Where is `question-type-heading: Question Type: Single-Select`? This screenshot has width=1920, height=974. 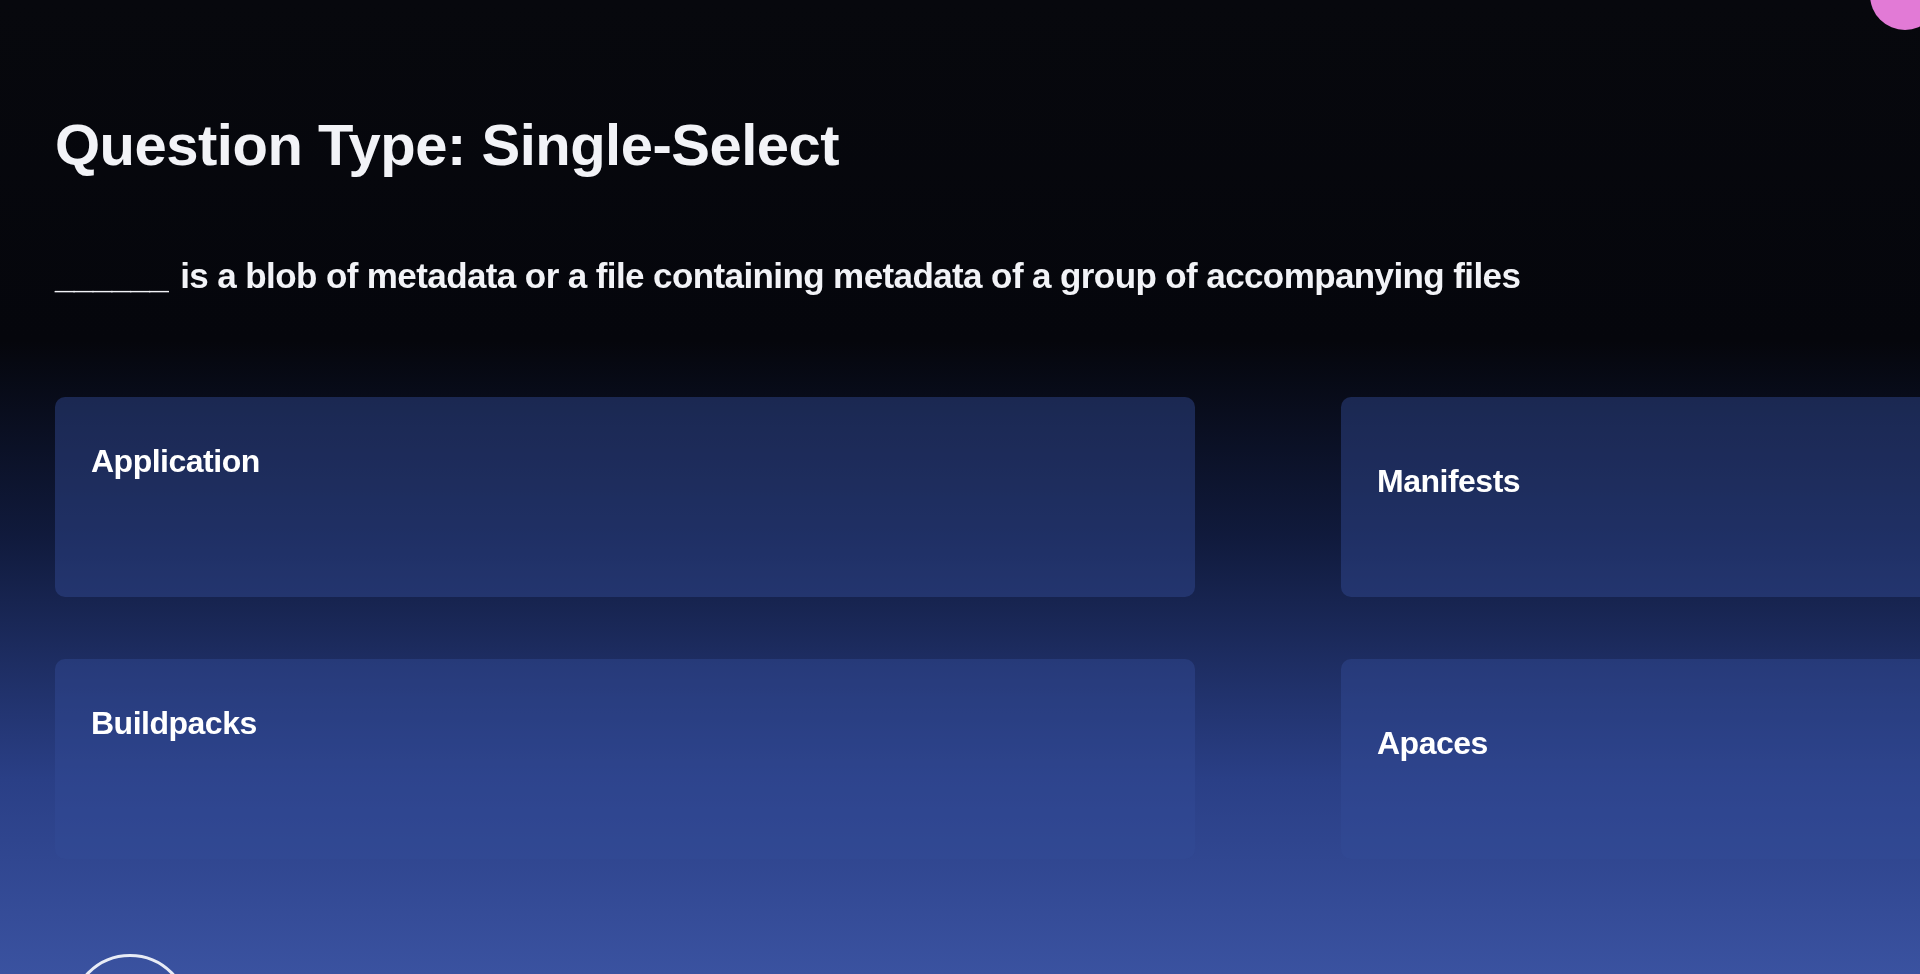
question-type-heading: Question Type: Single-Select is located at coordinates (448, 145).